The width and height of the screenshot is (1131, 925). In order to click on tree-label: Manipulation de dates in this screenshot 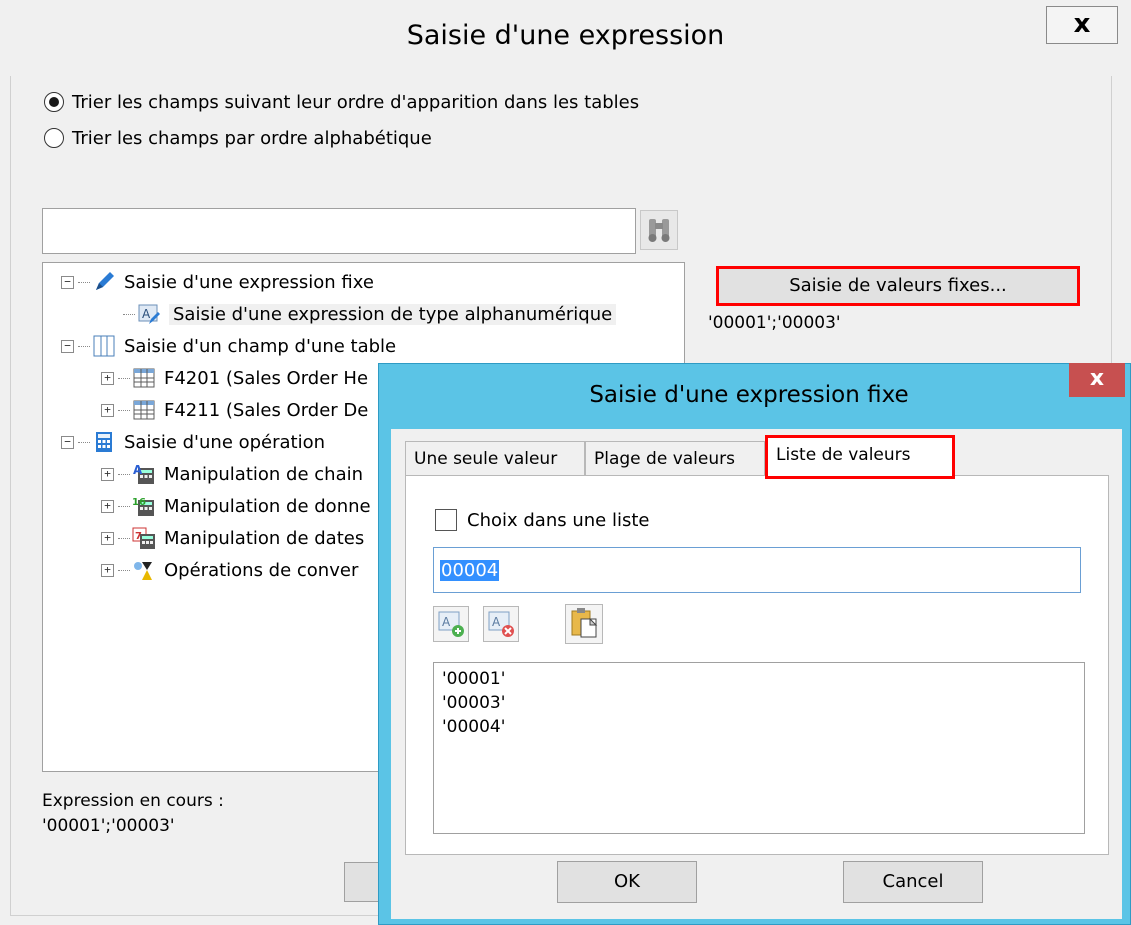, I will do `click(264, 538)`.